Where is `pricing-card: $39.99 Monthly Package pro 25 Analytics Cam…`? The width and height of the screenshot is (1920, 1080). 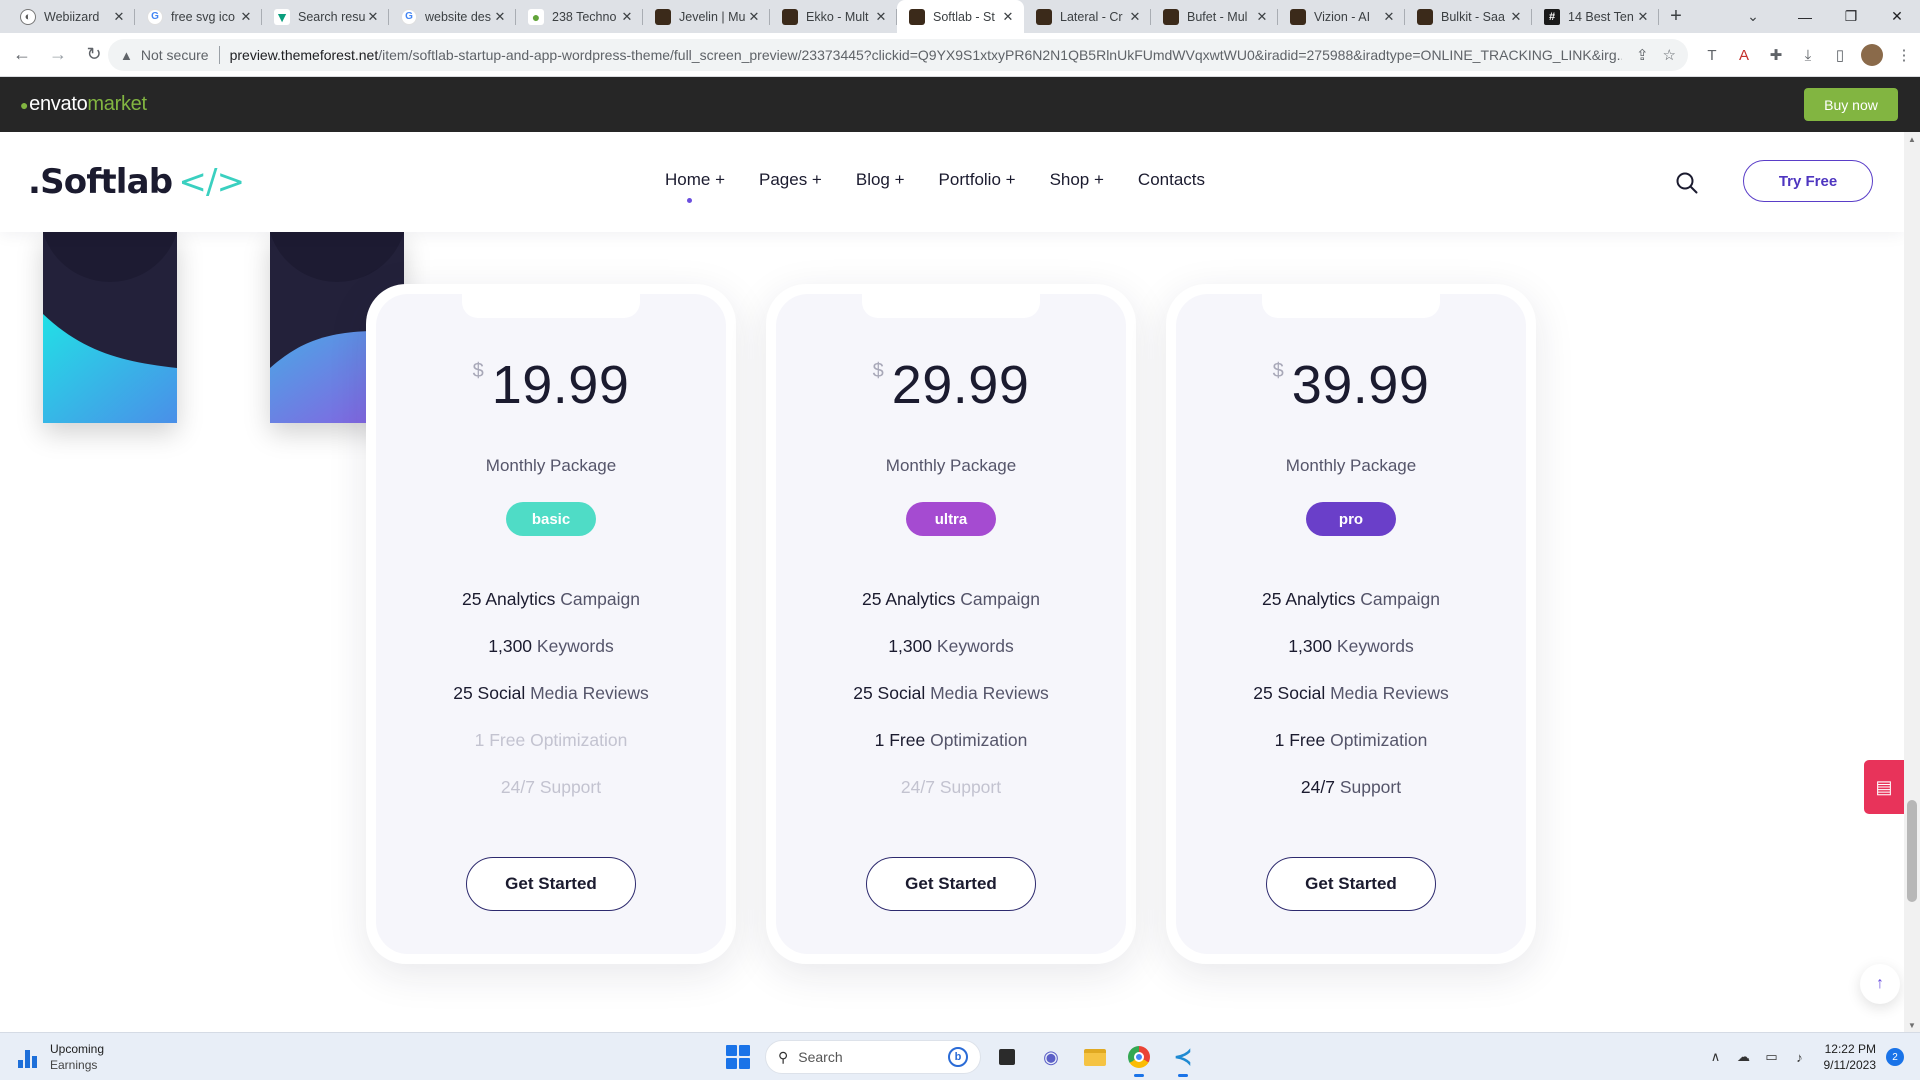
pricing-card: $39.99 Monthly Package pro 25 Analytics Cam… is located at coordinates (1351, 624).